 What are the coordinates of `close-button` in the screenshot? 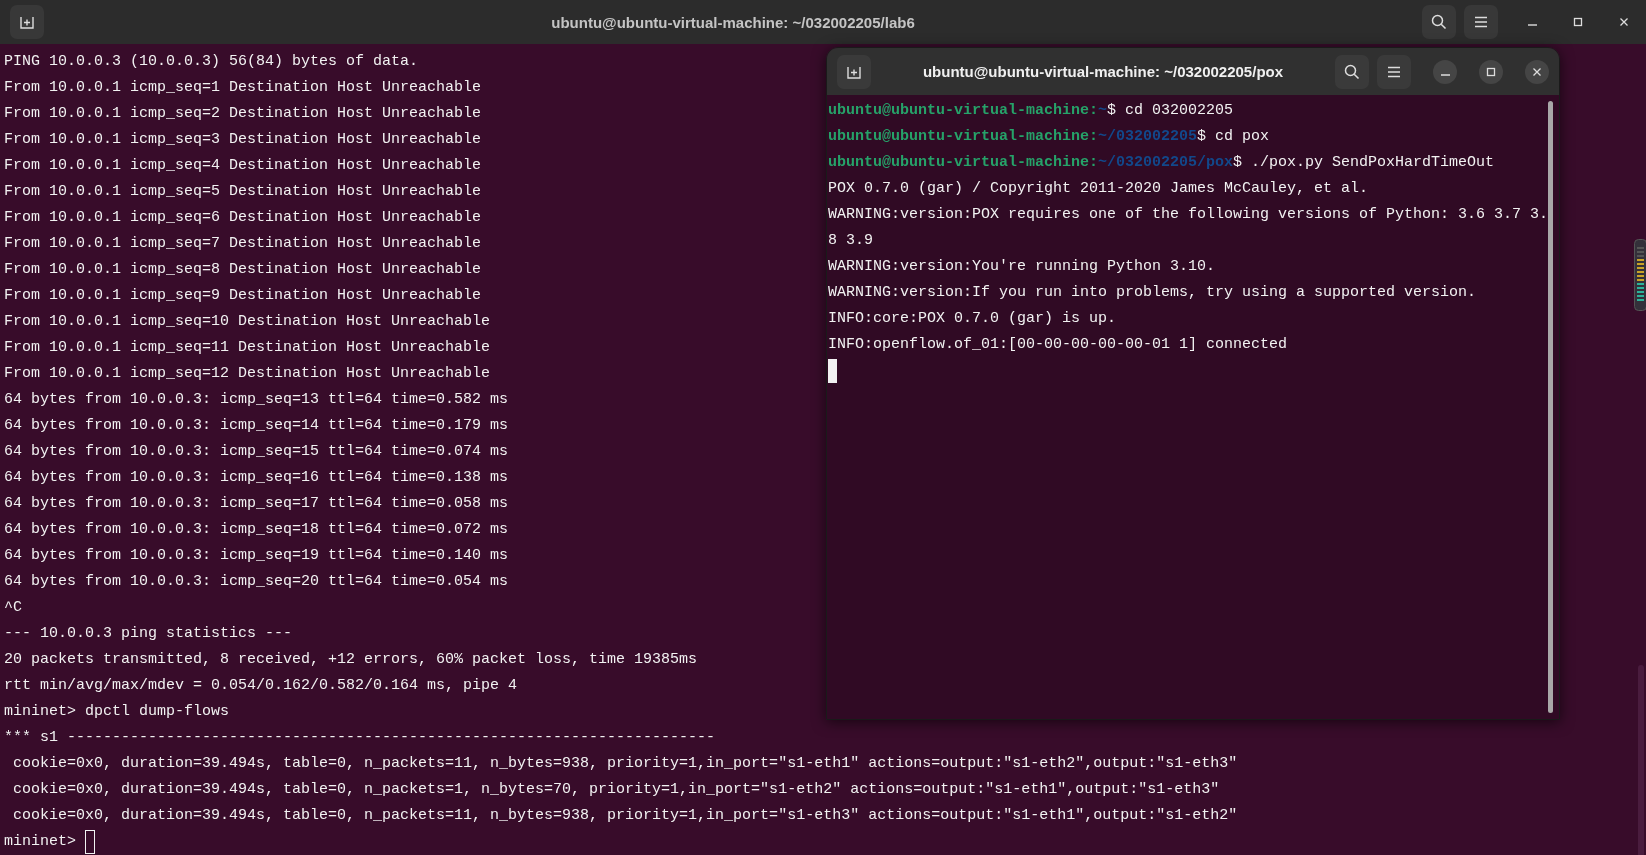 It's located at (1537, 71).